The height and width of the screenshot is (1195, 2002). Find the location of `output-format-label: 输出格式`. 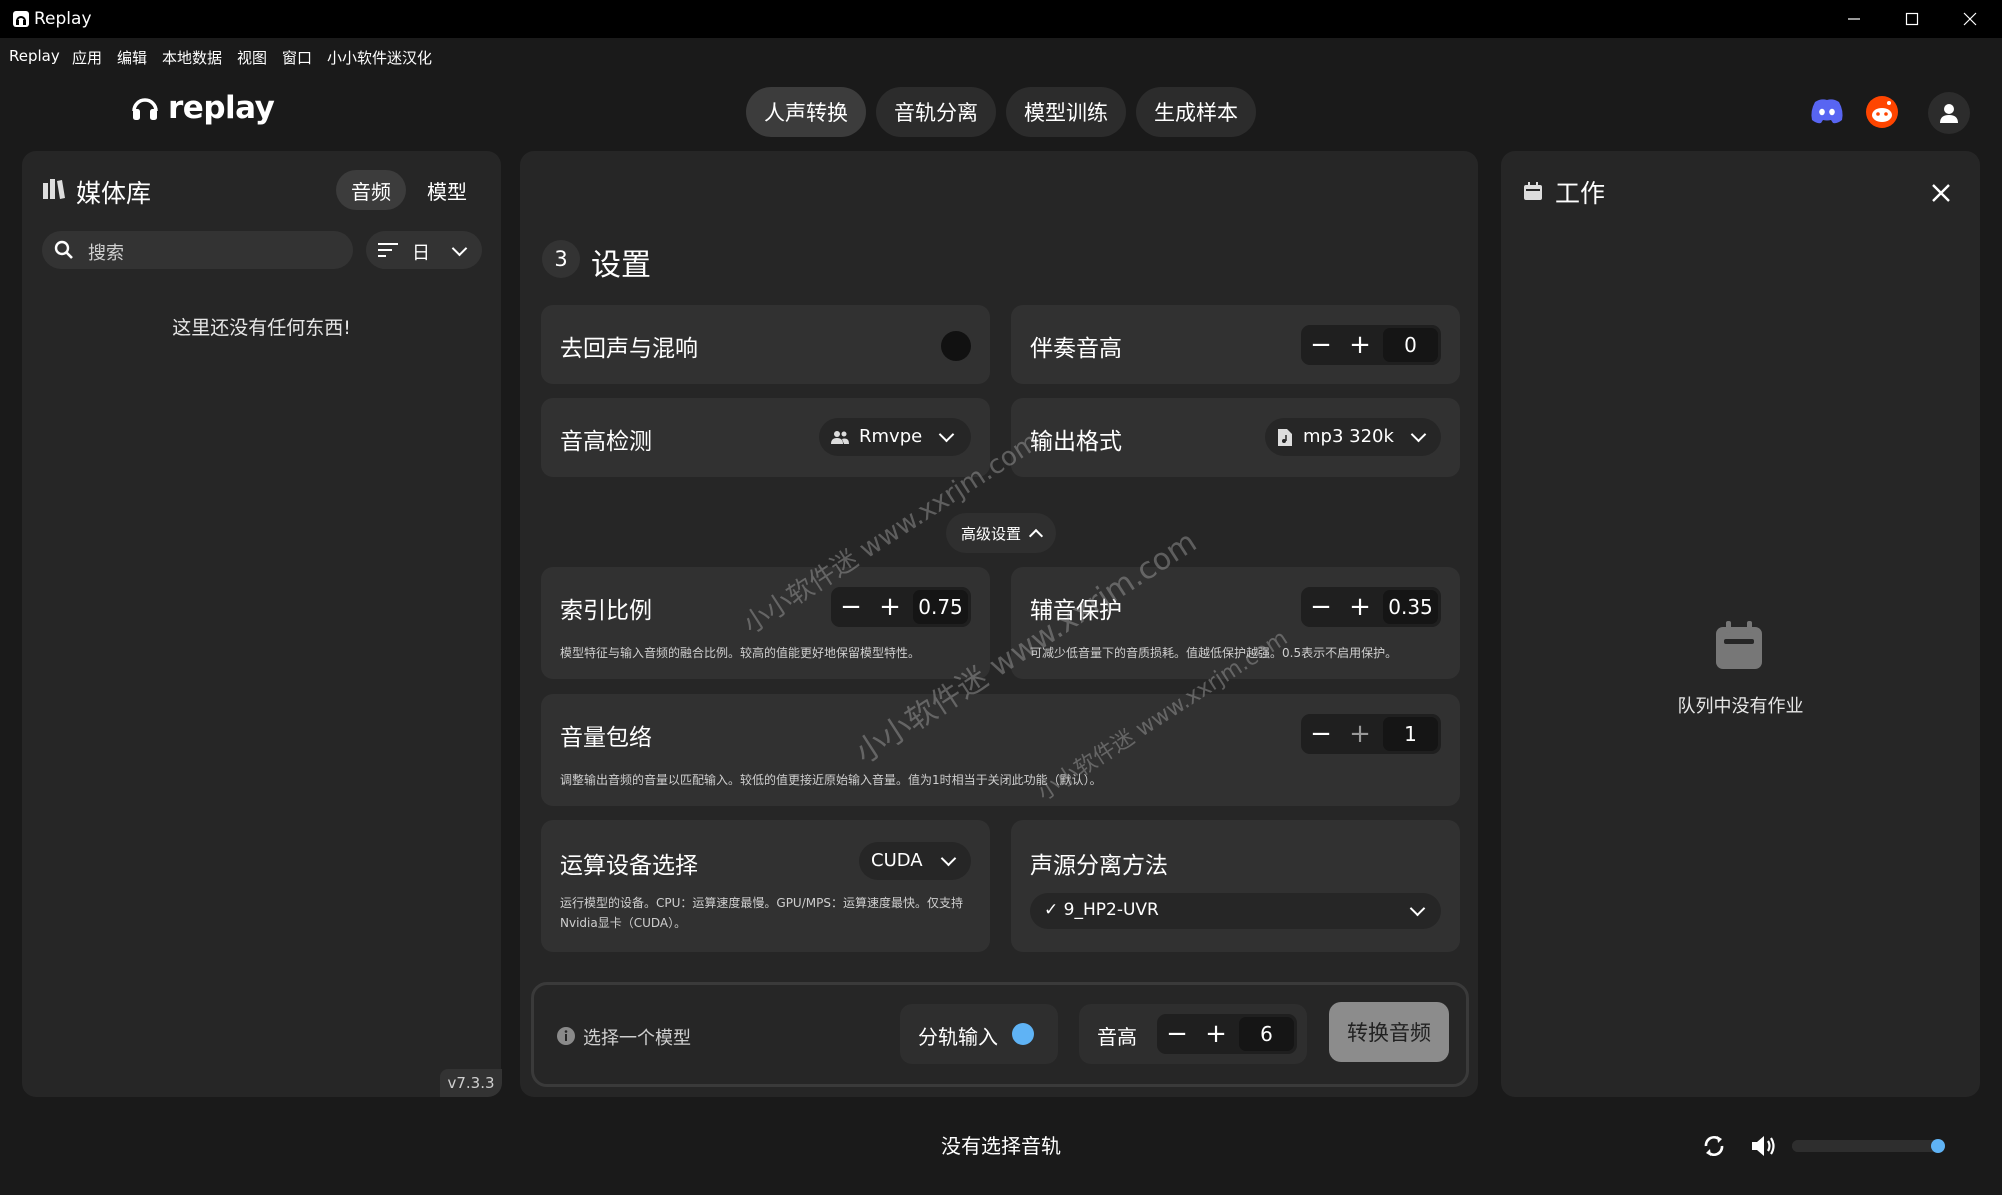

output-format-label: 输出格式 is located at coordinates (1076, 442).